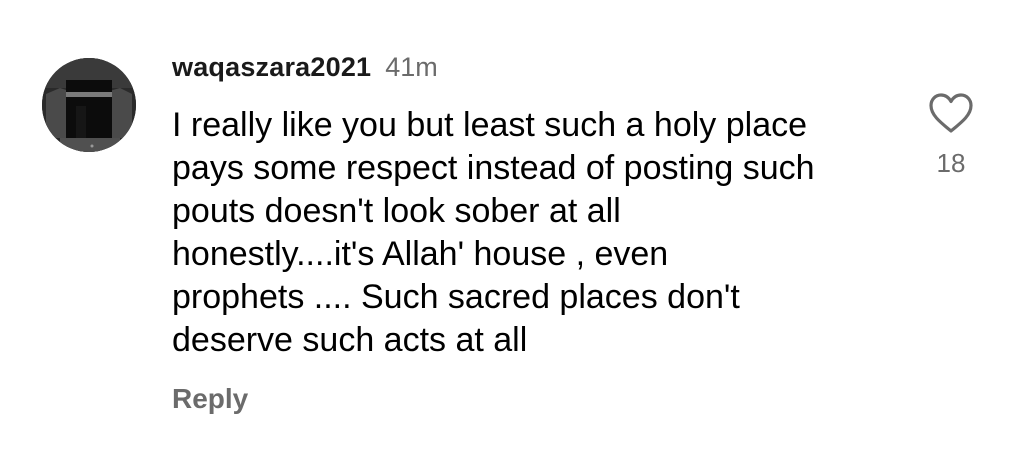  Describe the element at coordinates (532, 72) in the screenshot. I see `comment-meta: waqaszara2021 41m` at that location.